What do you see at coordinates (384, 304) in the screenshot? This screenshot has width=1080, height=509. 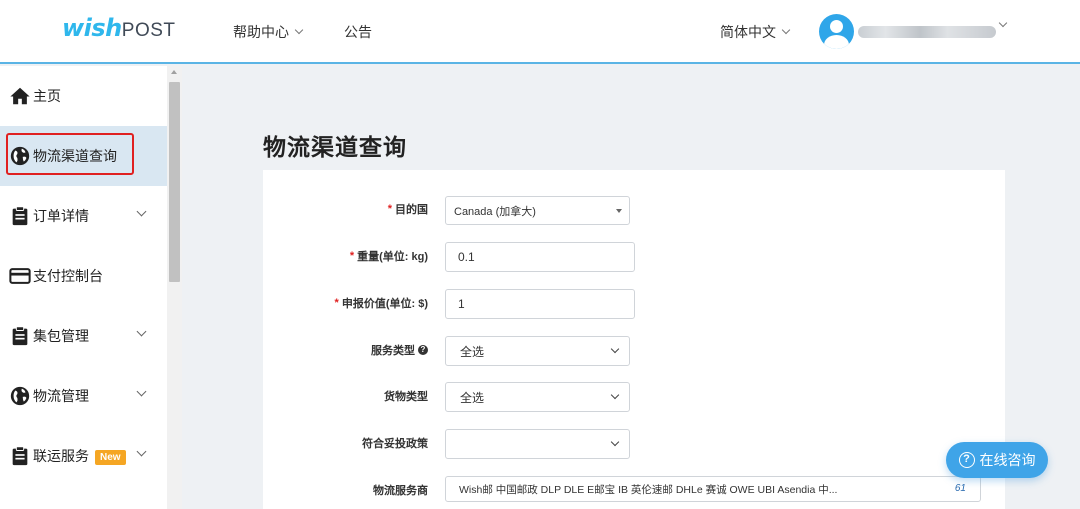 I see `declared-value-label-text: 申报价值(单位: $)` at bounding box center [384, 304].